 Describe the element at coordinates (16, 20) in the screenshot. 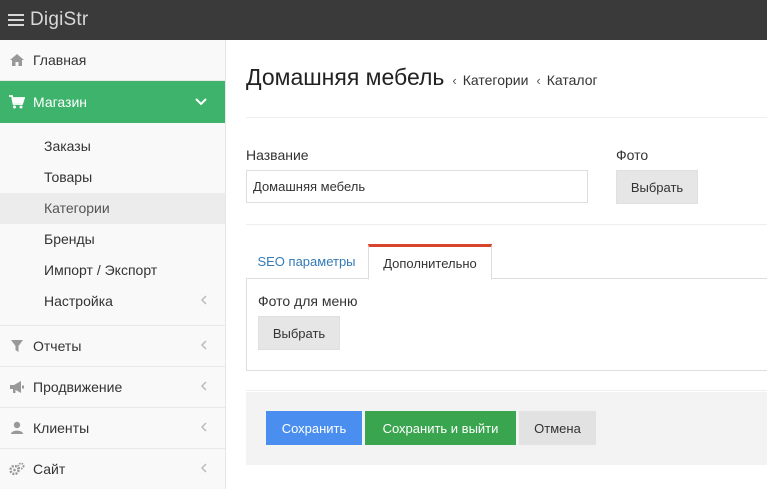

I see `menu-icon` at that location.